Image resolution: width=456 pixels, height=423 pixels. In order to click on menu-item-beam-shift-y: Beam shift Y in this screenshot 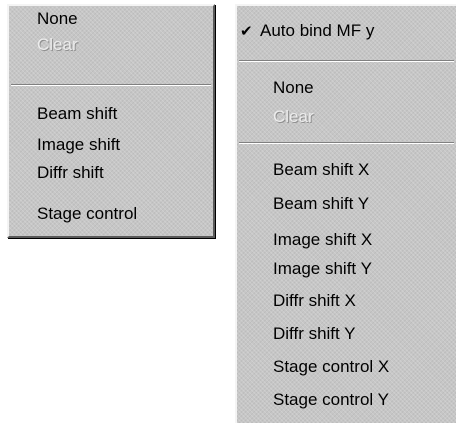, I will do `click(321, 204)`.